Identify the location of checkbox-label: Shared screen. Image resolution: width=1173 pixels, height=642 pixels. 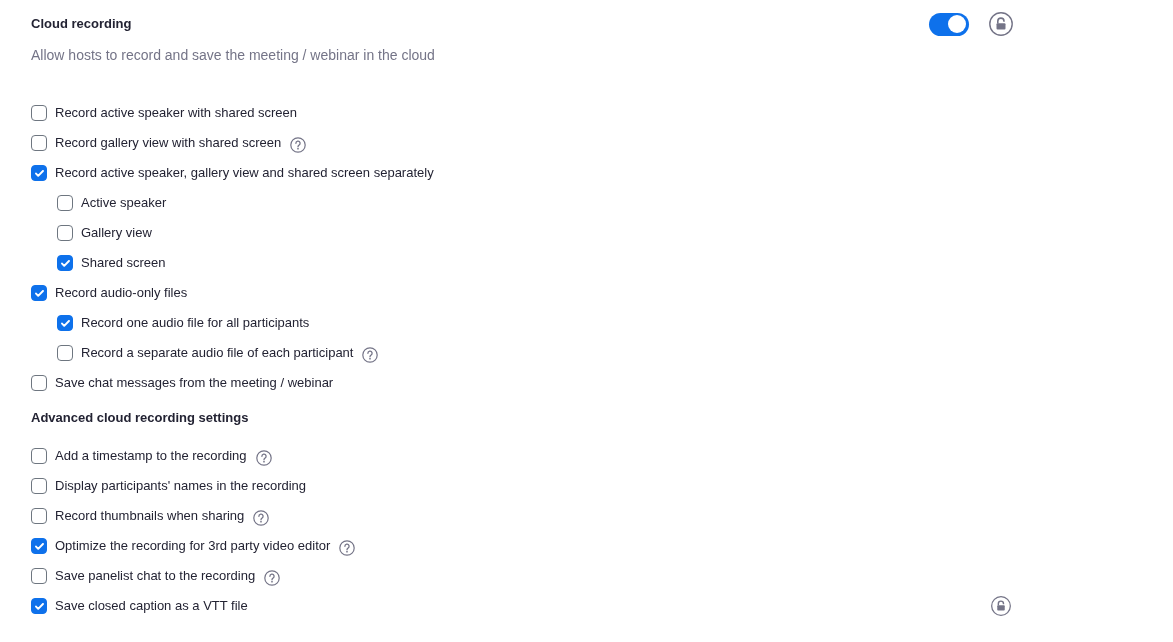
(123, 263).